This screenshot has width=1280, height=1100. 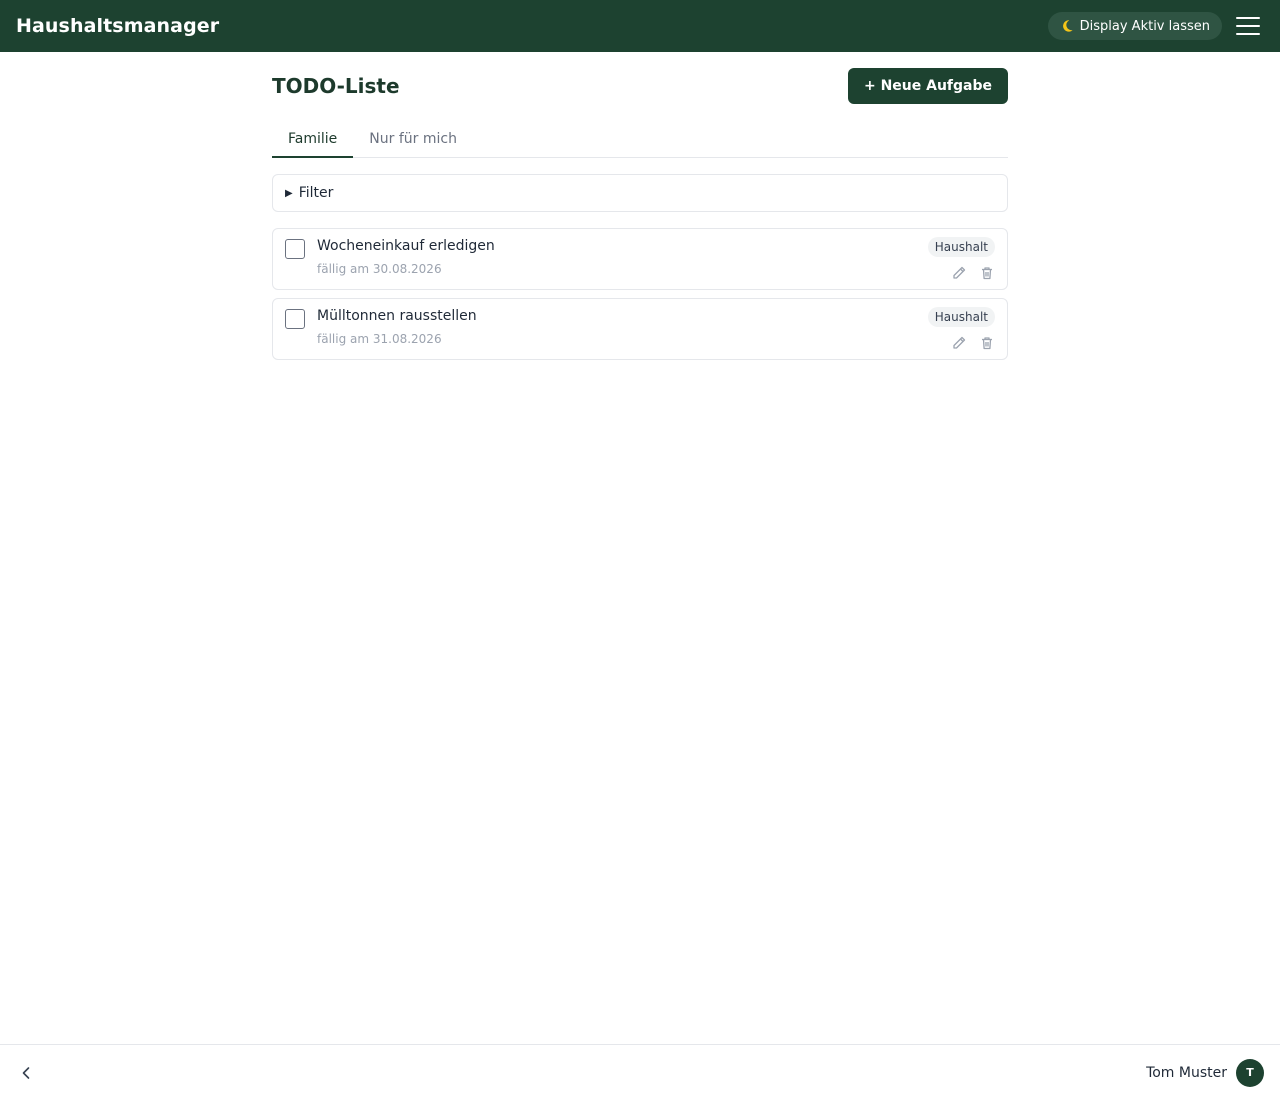 What do you see at coordinates (313, 139) in the screenshot?
I see `tab-familie: Familie` at bounding box center [313, 139].